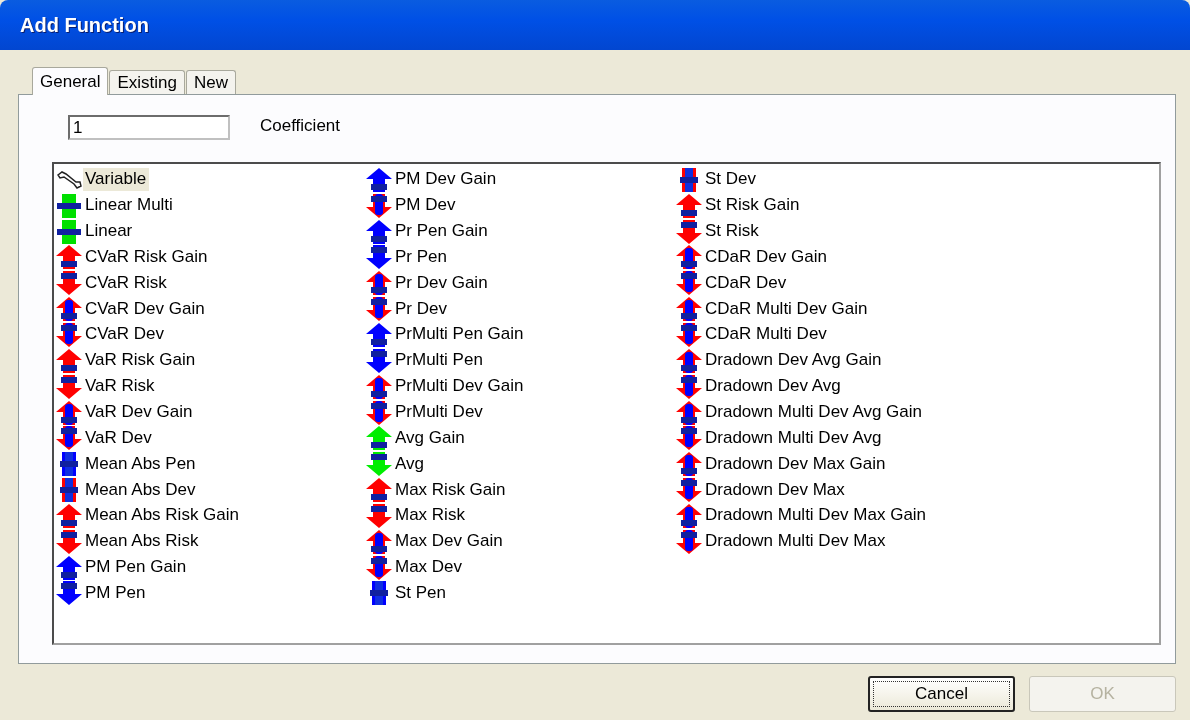 Image resolution: width=1190 pixels, height=720 pixels. Describe the element at coordinates (831, 257) in the screenshot. I see `function-item: CDaR Dev Gain` at that location.